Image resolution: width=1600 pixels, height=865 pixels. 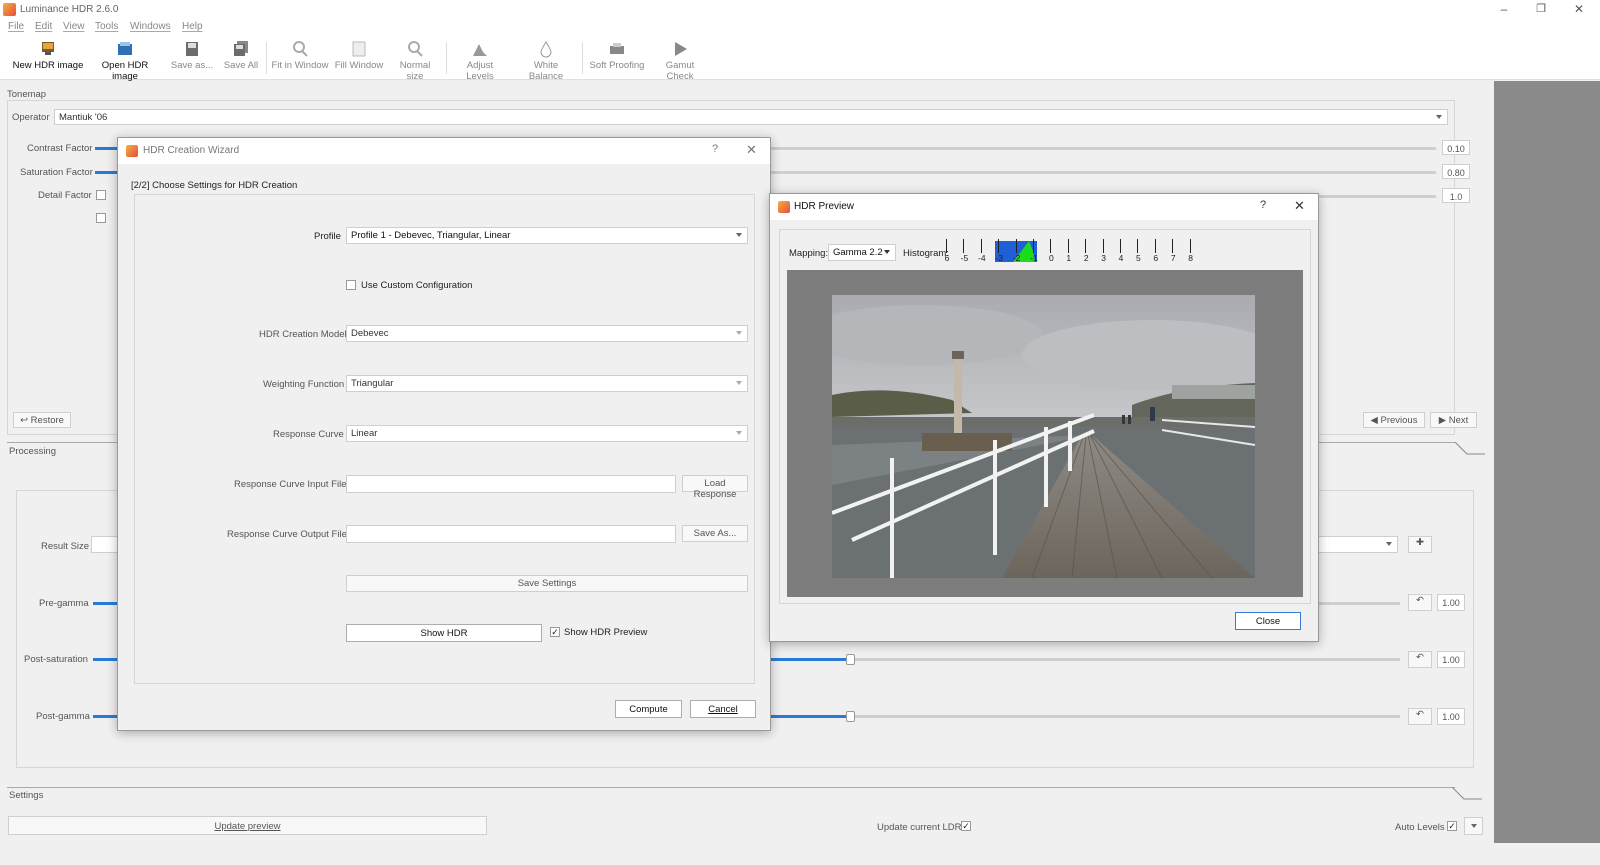 What do you see at coordinates (617, 59) in the screenshot?
I see `soft-proofing-button: Soft Proofing` at bounding box center [617, 59].